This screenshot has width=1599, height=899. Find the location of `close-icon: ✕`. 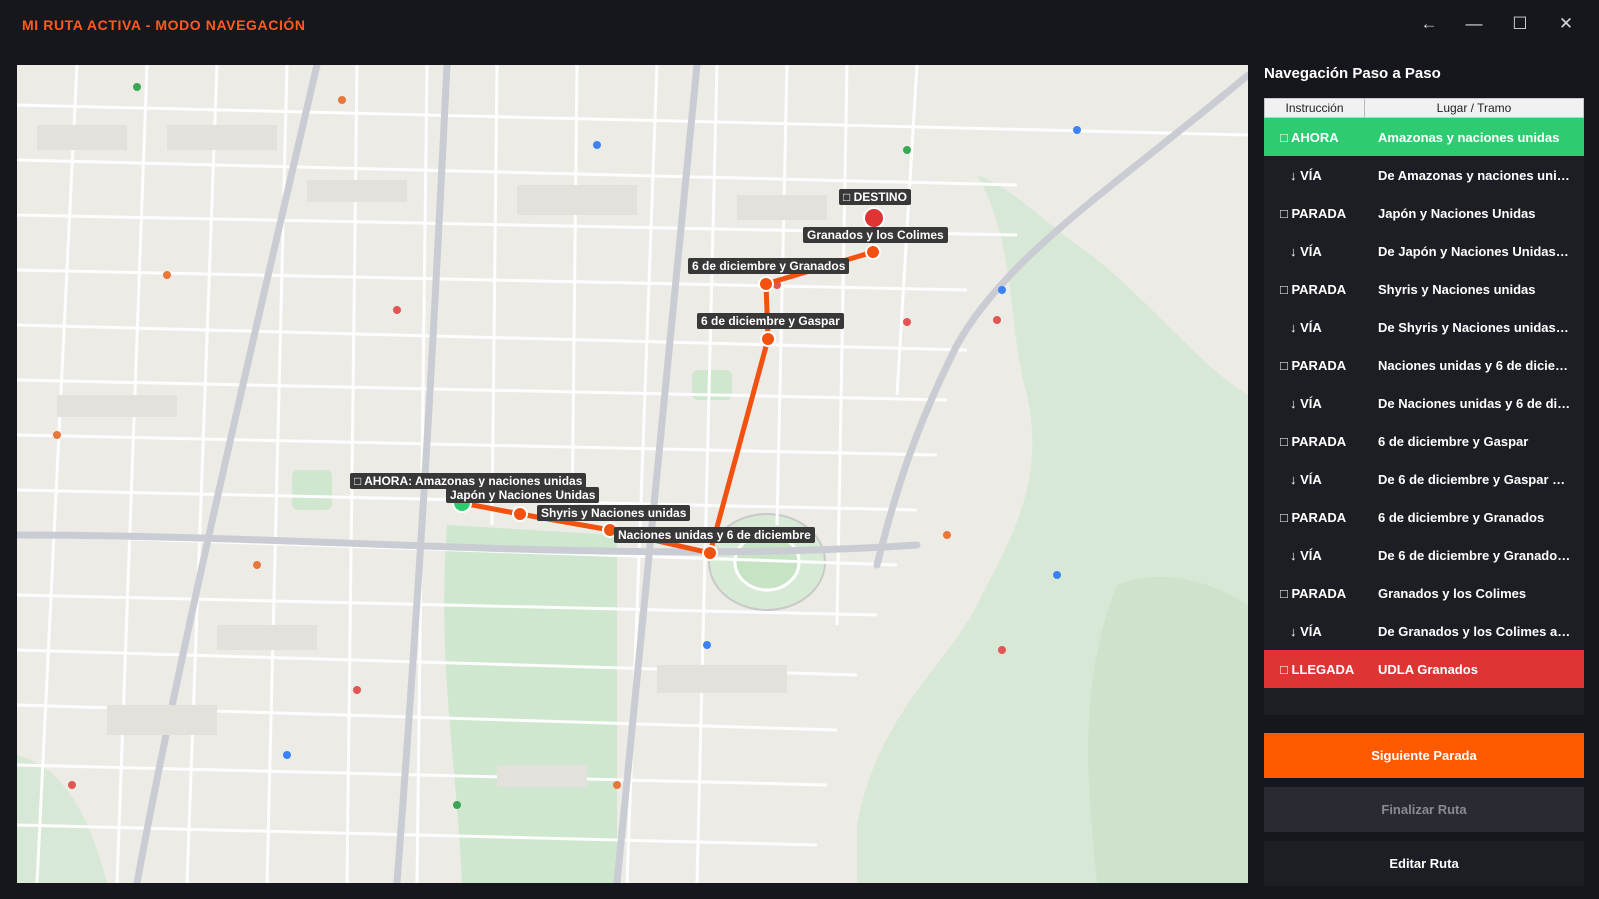

close-icon: ✕ is located at coordinates (1566, 24).